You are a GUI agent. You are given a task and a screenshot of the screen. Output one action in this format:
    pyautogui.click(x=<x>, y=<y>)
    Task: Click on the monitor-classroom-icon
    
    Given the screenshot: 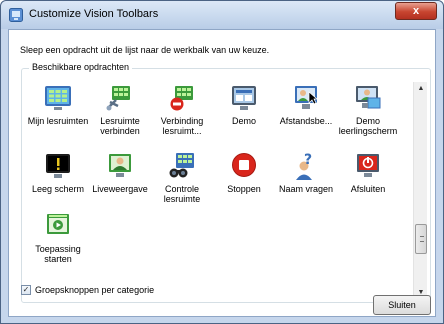 What is the action you would take?
    pyautogui.click(x=181, y=165)
    